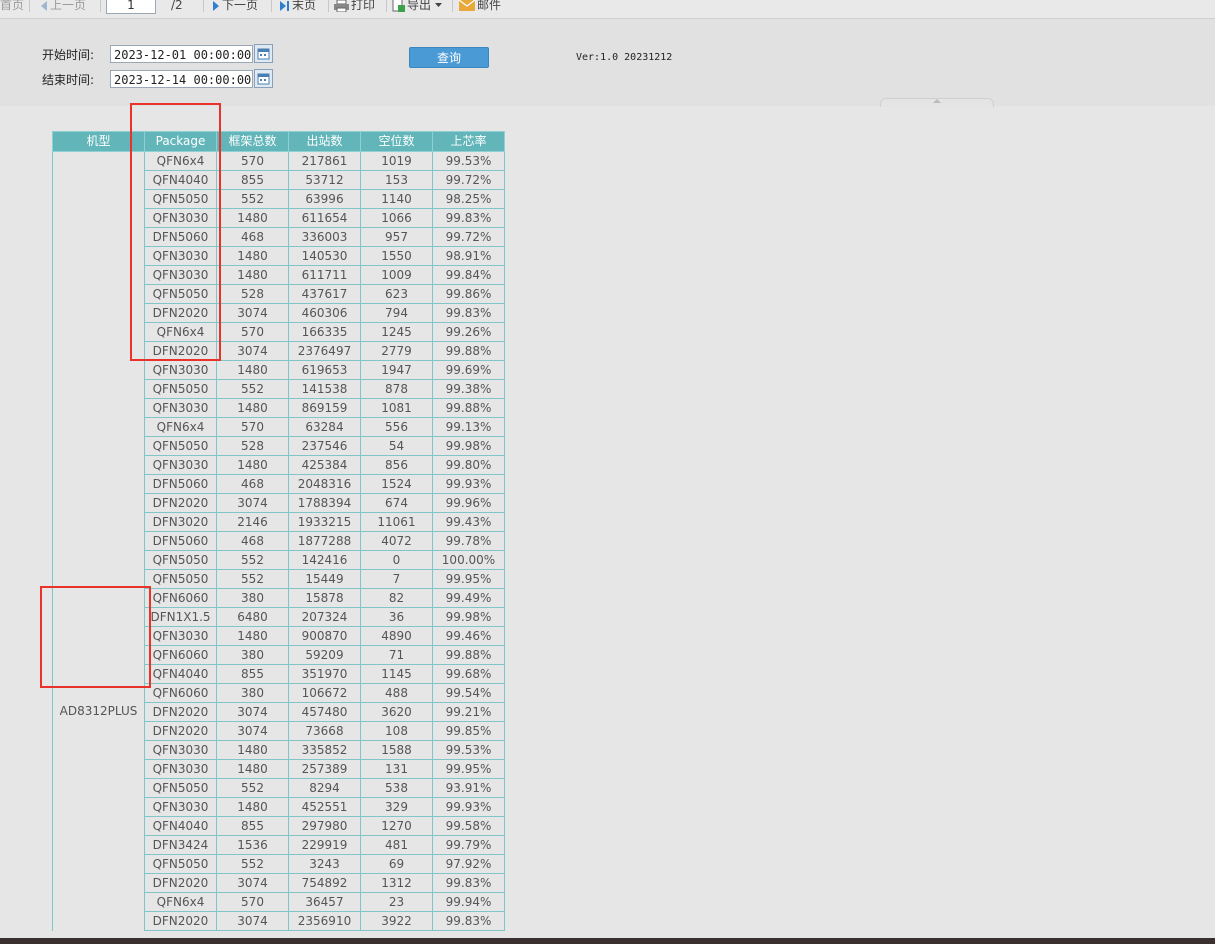 The height and width of the screenshot is (944, 1215). What do you see at coordinates (252, 141) in the screenshot?
I see `header-frame-total: 框架总数` at bounding box center [252, 141].